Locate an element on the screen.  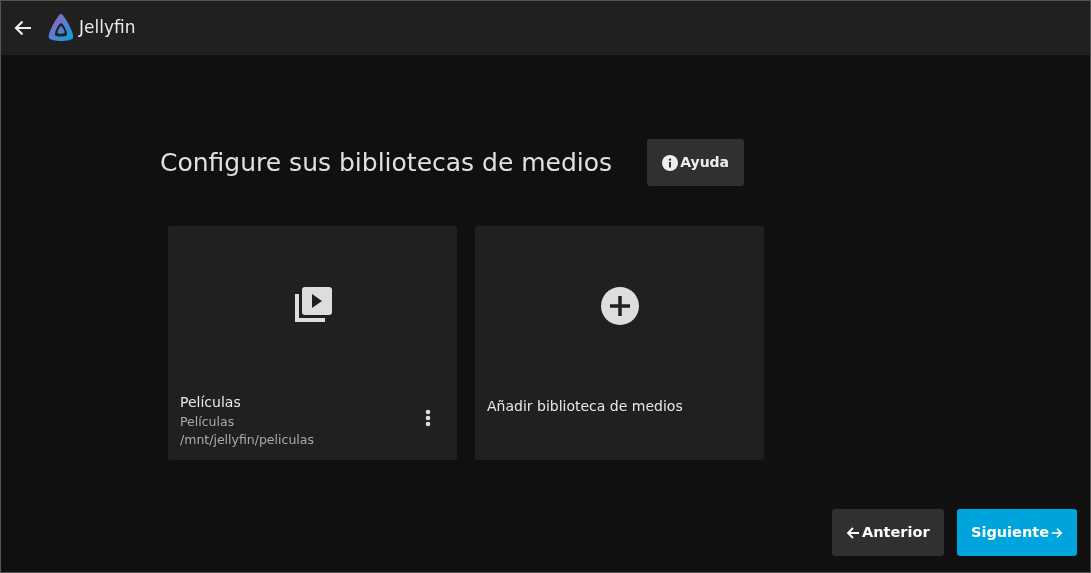
library-name: Películas is located at coordinates (211, 402).